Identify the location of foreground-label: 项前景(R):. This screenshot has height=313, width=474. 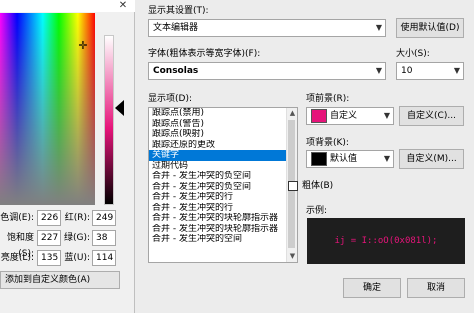
(328, 99).